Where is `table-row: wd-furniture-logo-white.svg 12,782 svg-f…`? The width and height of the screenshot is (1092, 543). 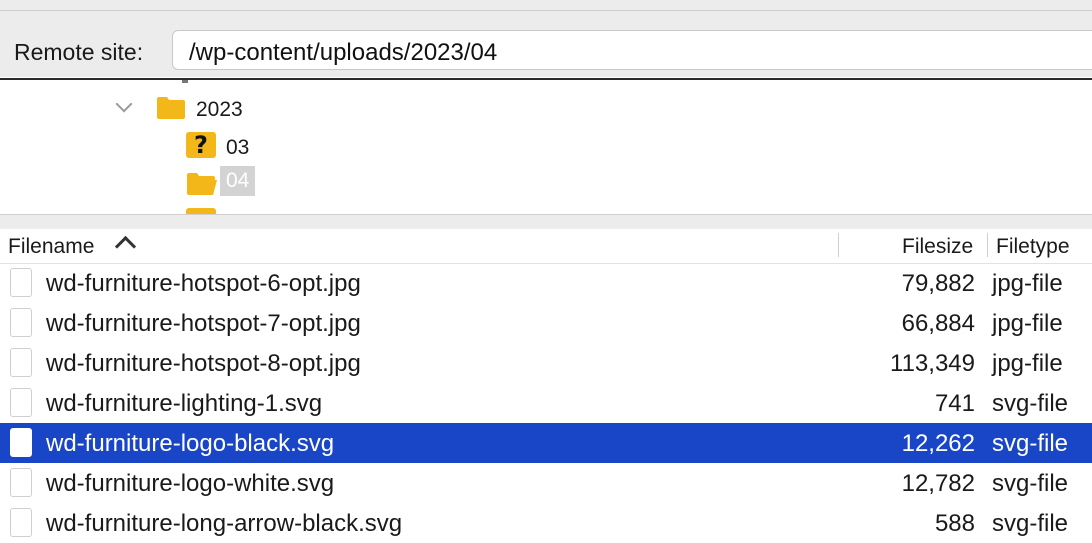 table-row: wd-furniture-logo-white.svg 12,782 svg-f… is located at coordinates (546, 483).